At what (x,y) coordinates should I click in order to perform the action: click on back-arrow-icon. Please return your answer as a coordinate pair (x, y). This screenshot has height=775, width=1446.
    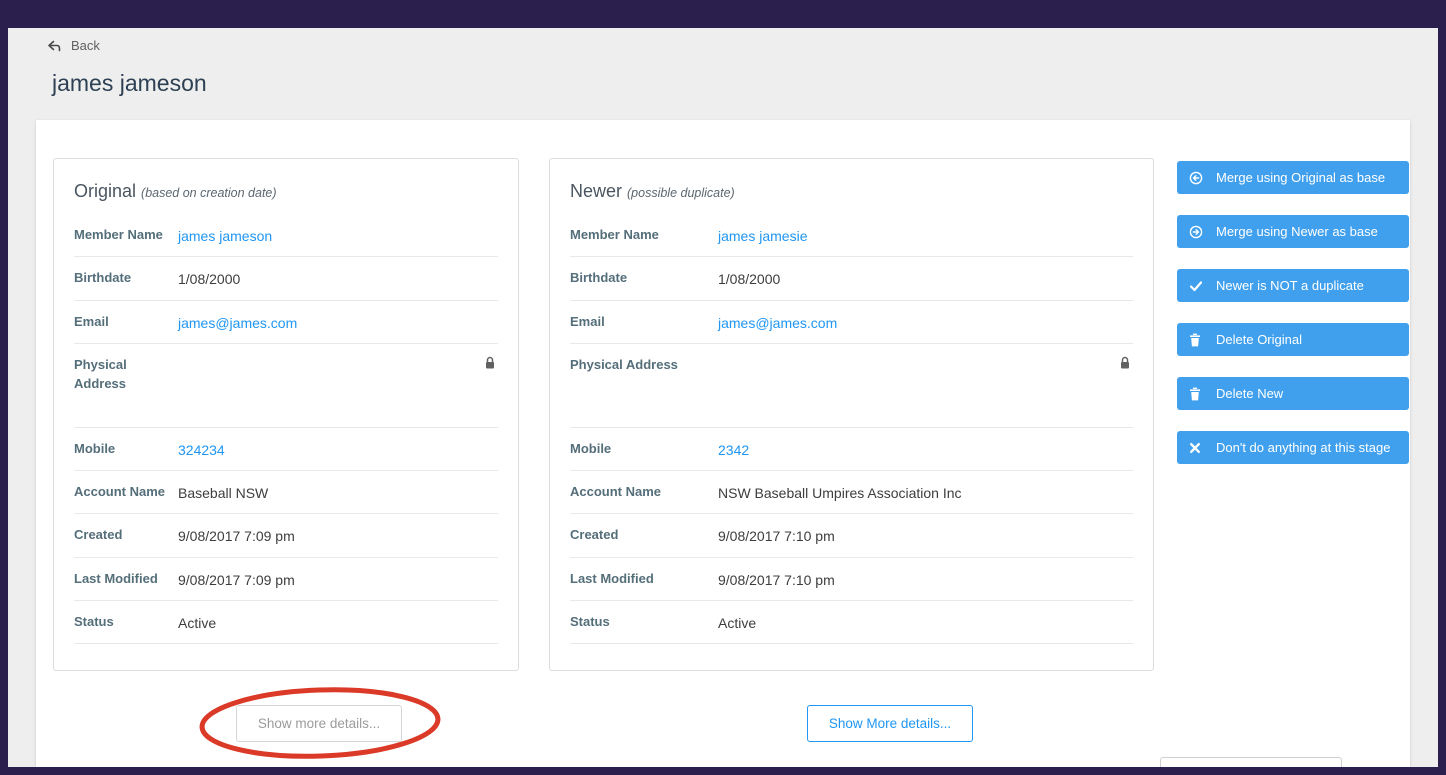
    Looking at the image, I should click on (54, 46).